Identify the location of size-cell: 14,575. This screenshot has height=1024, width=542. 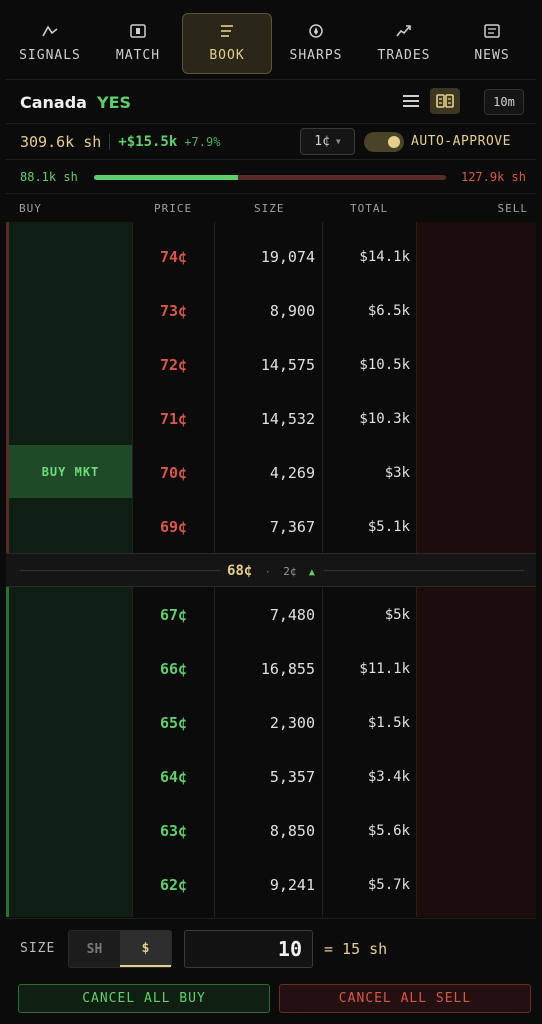
(287, 365).